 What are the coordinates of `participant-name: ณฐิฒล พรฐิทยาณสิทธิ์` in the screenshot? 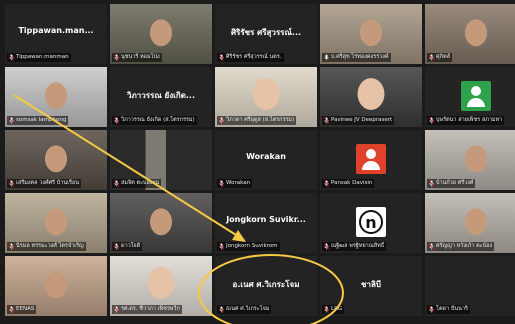 It's located at (358, 246).